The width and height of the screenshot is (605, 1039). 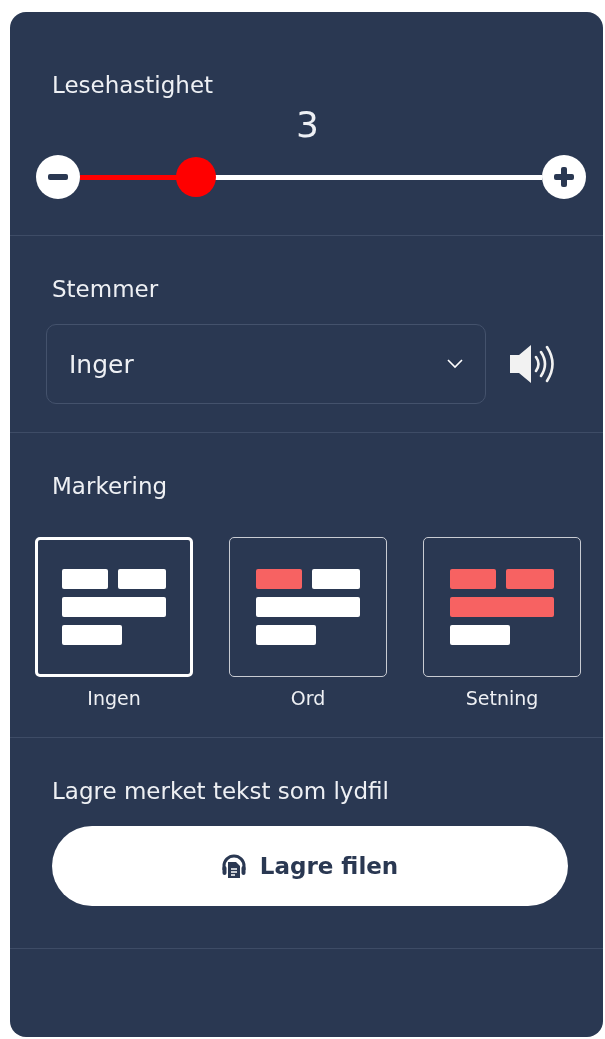 I want to click on speed-value: 3, so click(x=307, y=124).